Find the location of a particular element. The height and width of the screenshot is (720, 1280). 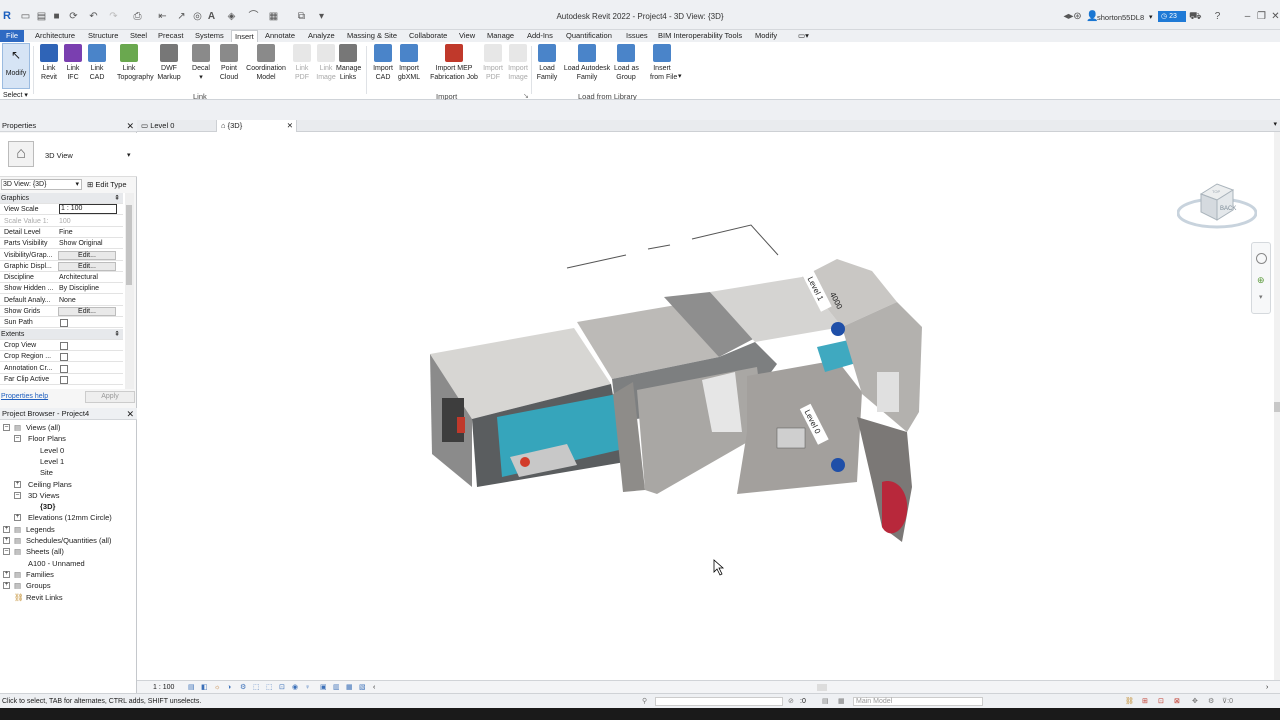

tab-add-ins: Add-Ins is located at coordinates (540, 36).